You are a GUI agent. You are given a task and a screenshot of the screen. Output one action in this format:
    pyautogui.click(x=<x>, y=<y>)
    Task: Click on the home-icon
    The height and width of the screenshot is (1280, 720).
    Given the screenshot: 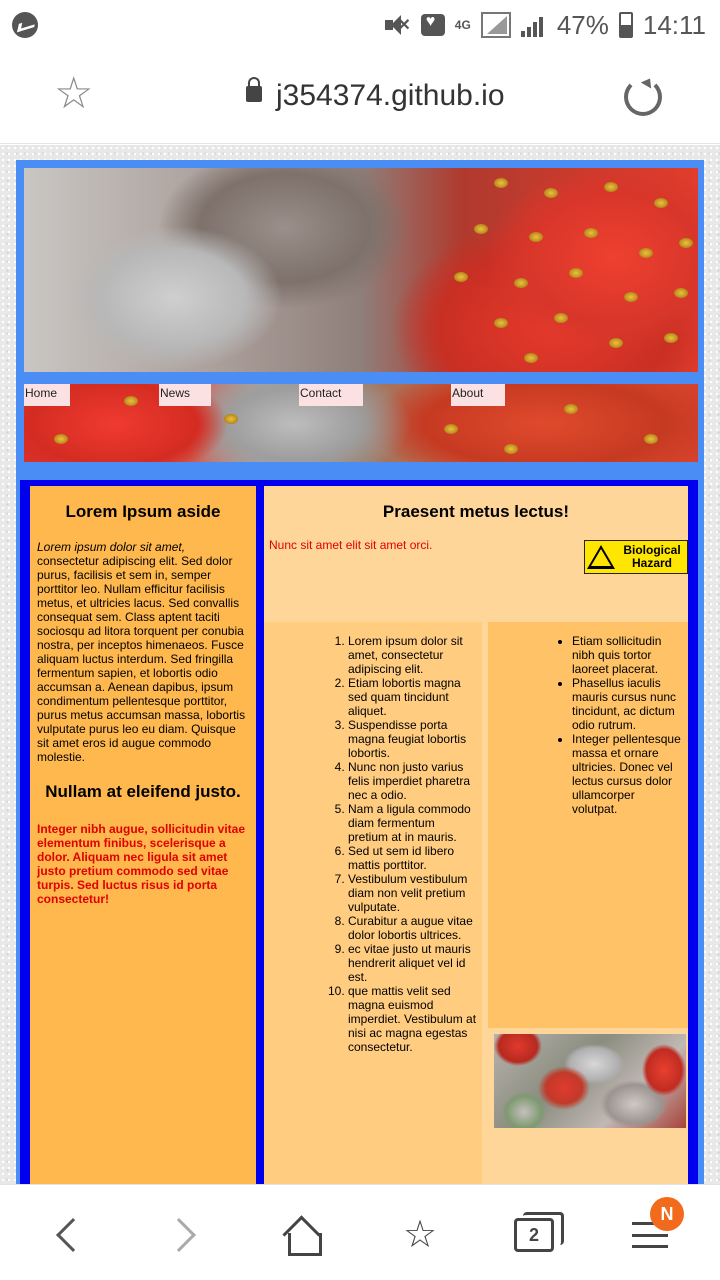 What is the action you would take?
    pyautogui.click(x=303, y=1236)
    